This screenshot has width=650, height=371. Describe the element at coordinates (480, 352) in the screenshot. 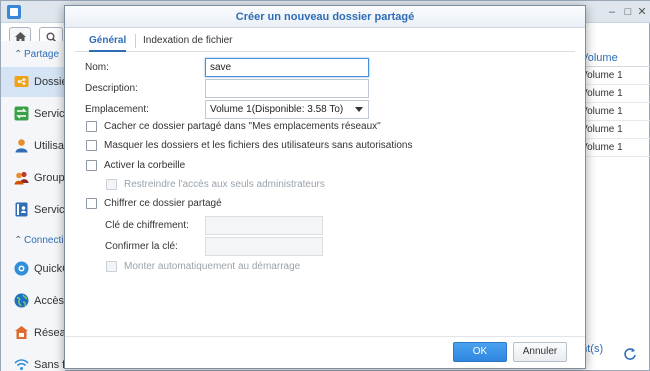

I see `ok-button: OK` at that location.